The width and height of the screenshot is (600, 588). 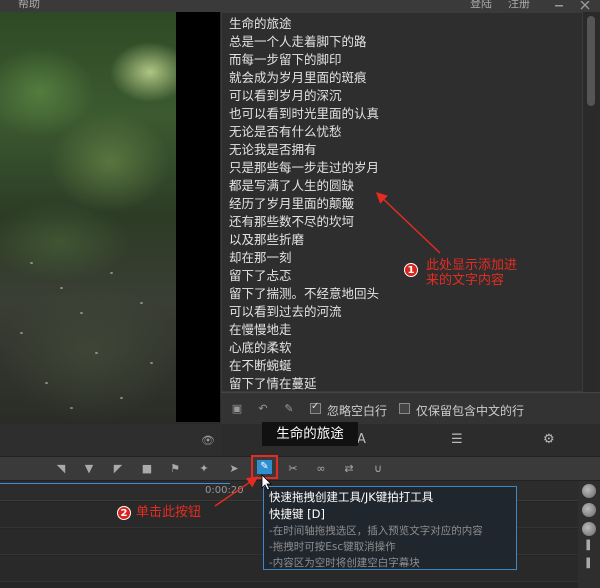 I want to click on swap-icon: ⇄, so click(x=349, y=469).